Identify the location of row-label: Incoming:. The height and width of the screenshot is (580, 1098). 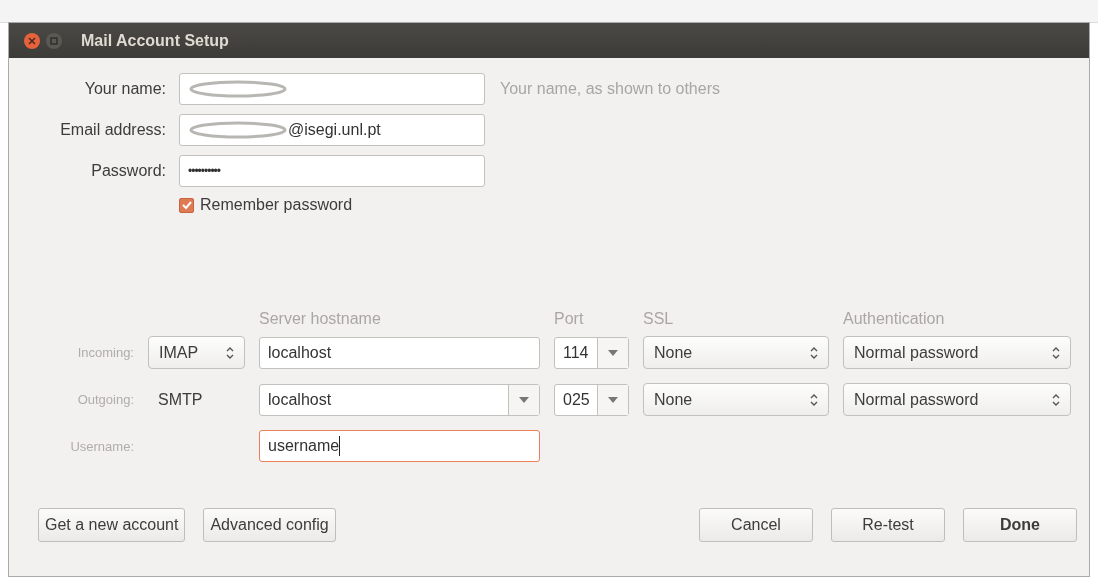
(105, 352).